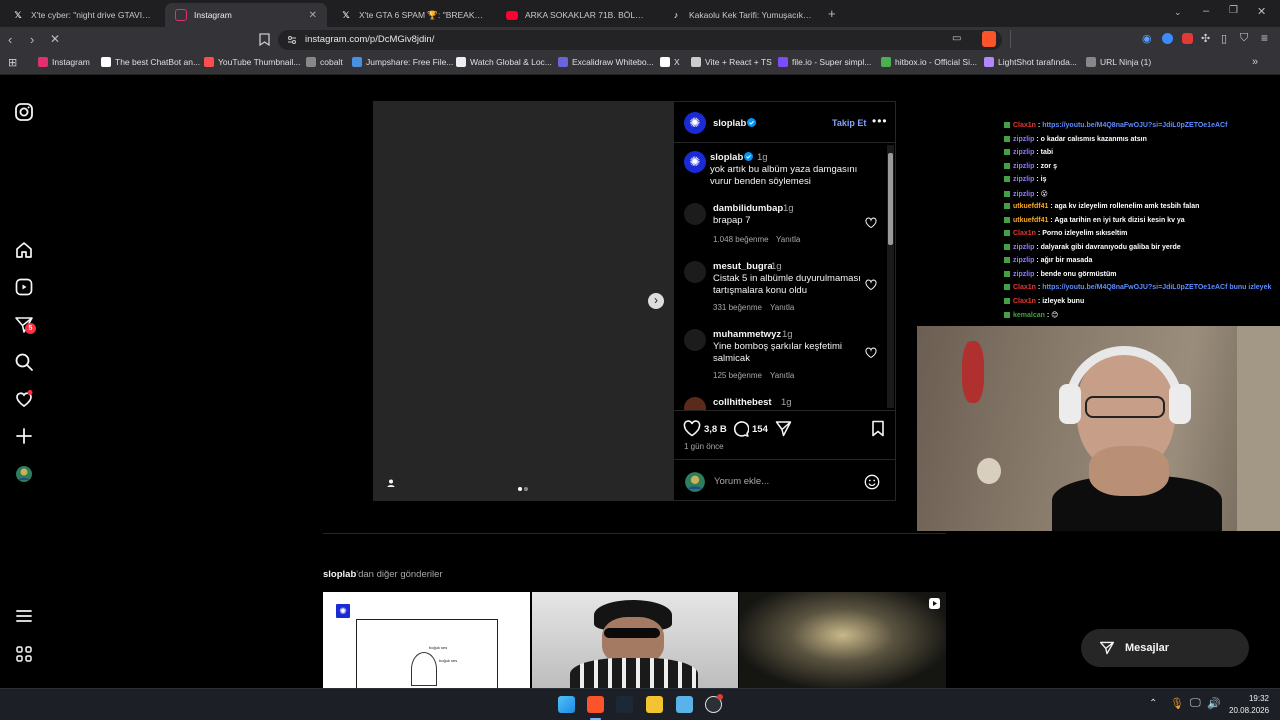 The width and height of the screenshot is (1280, 720). What do you see at coordinates (24, 287) in the screenshot?
I see `reels-icon` at bounding box center [24, 287].